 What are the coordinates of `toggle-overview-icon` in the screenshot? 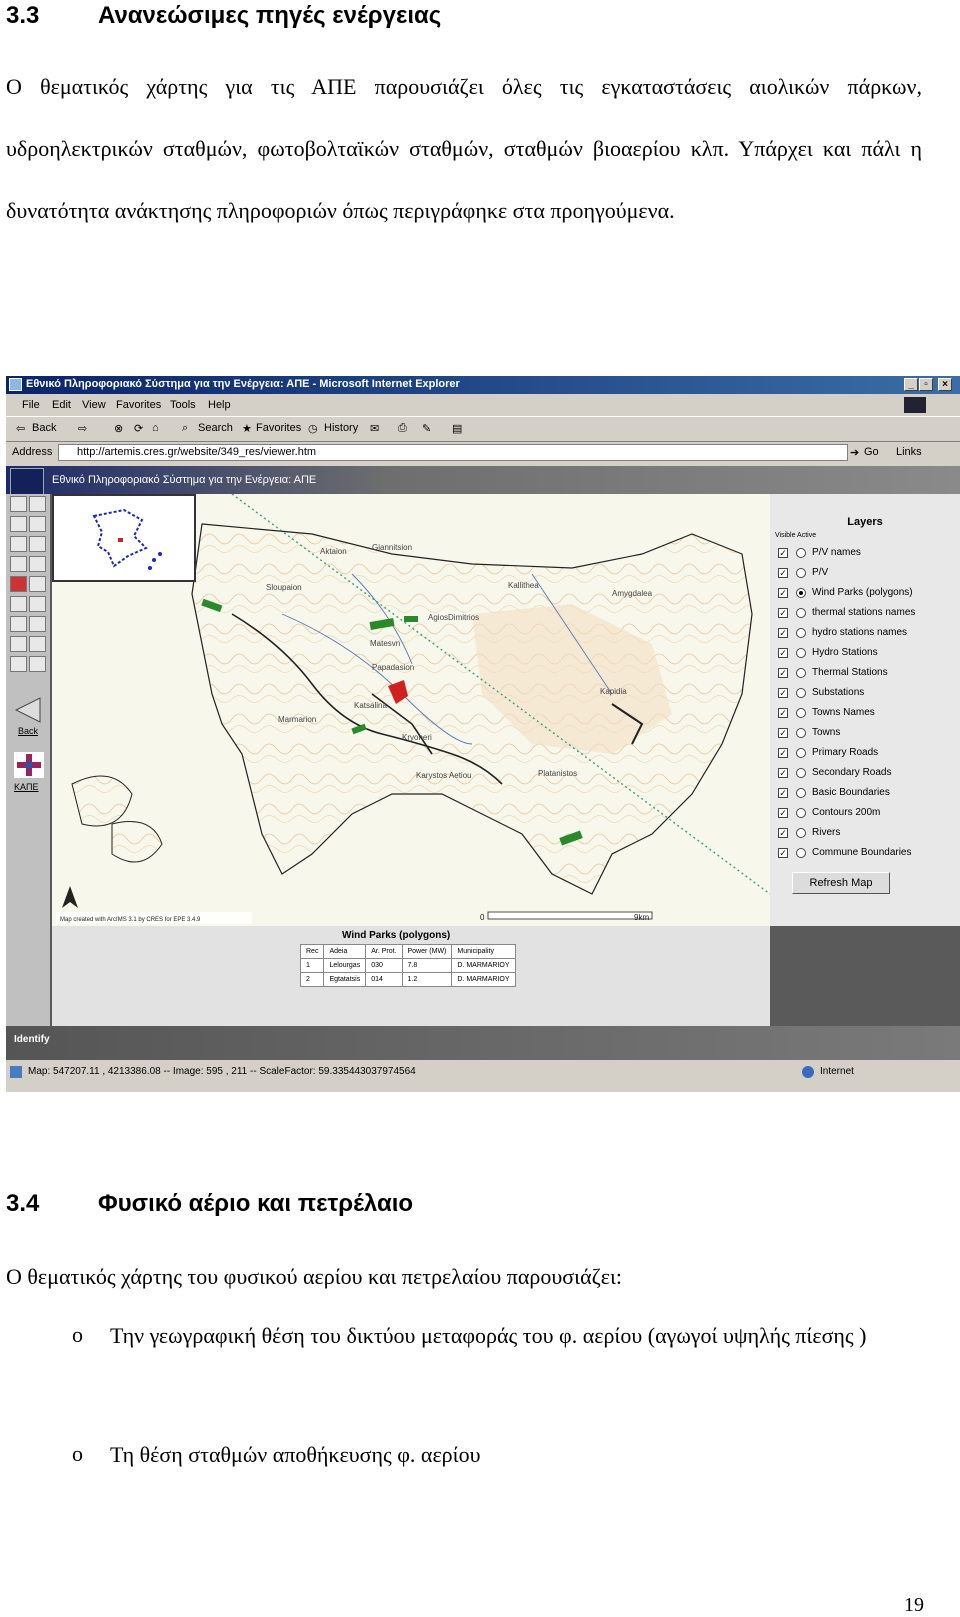 It's located at (37, 504).